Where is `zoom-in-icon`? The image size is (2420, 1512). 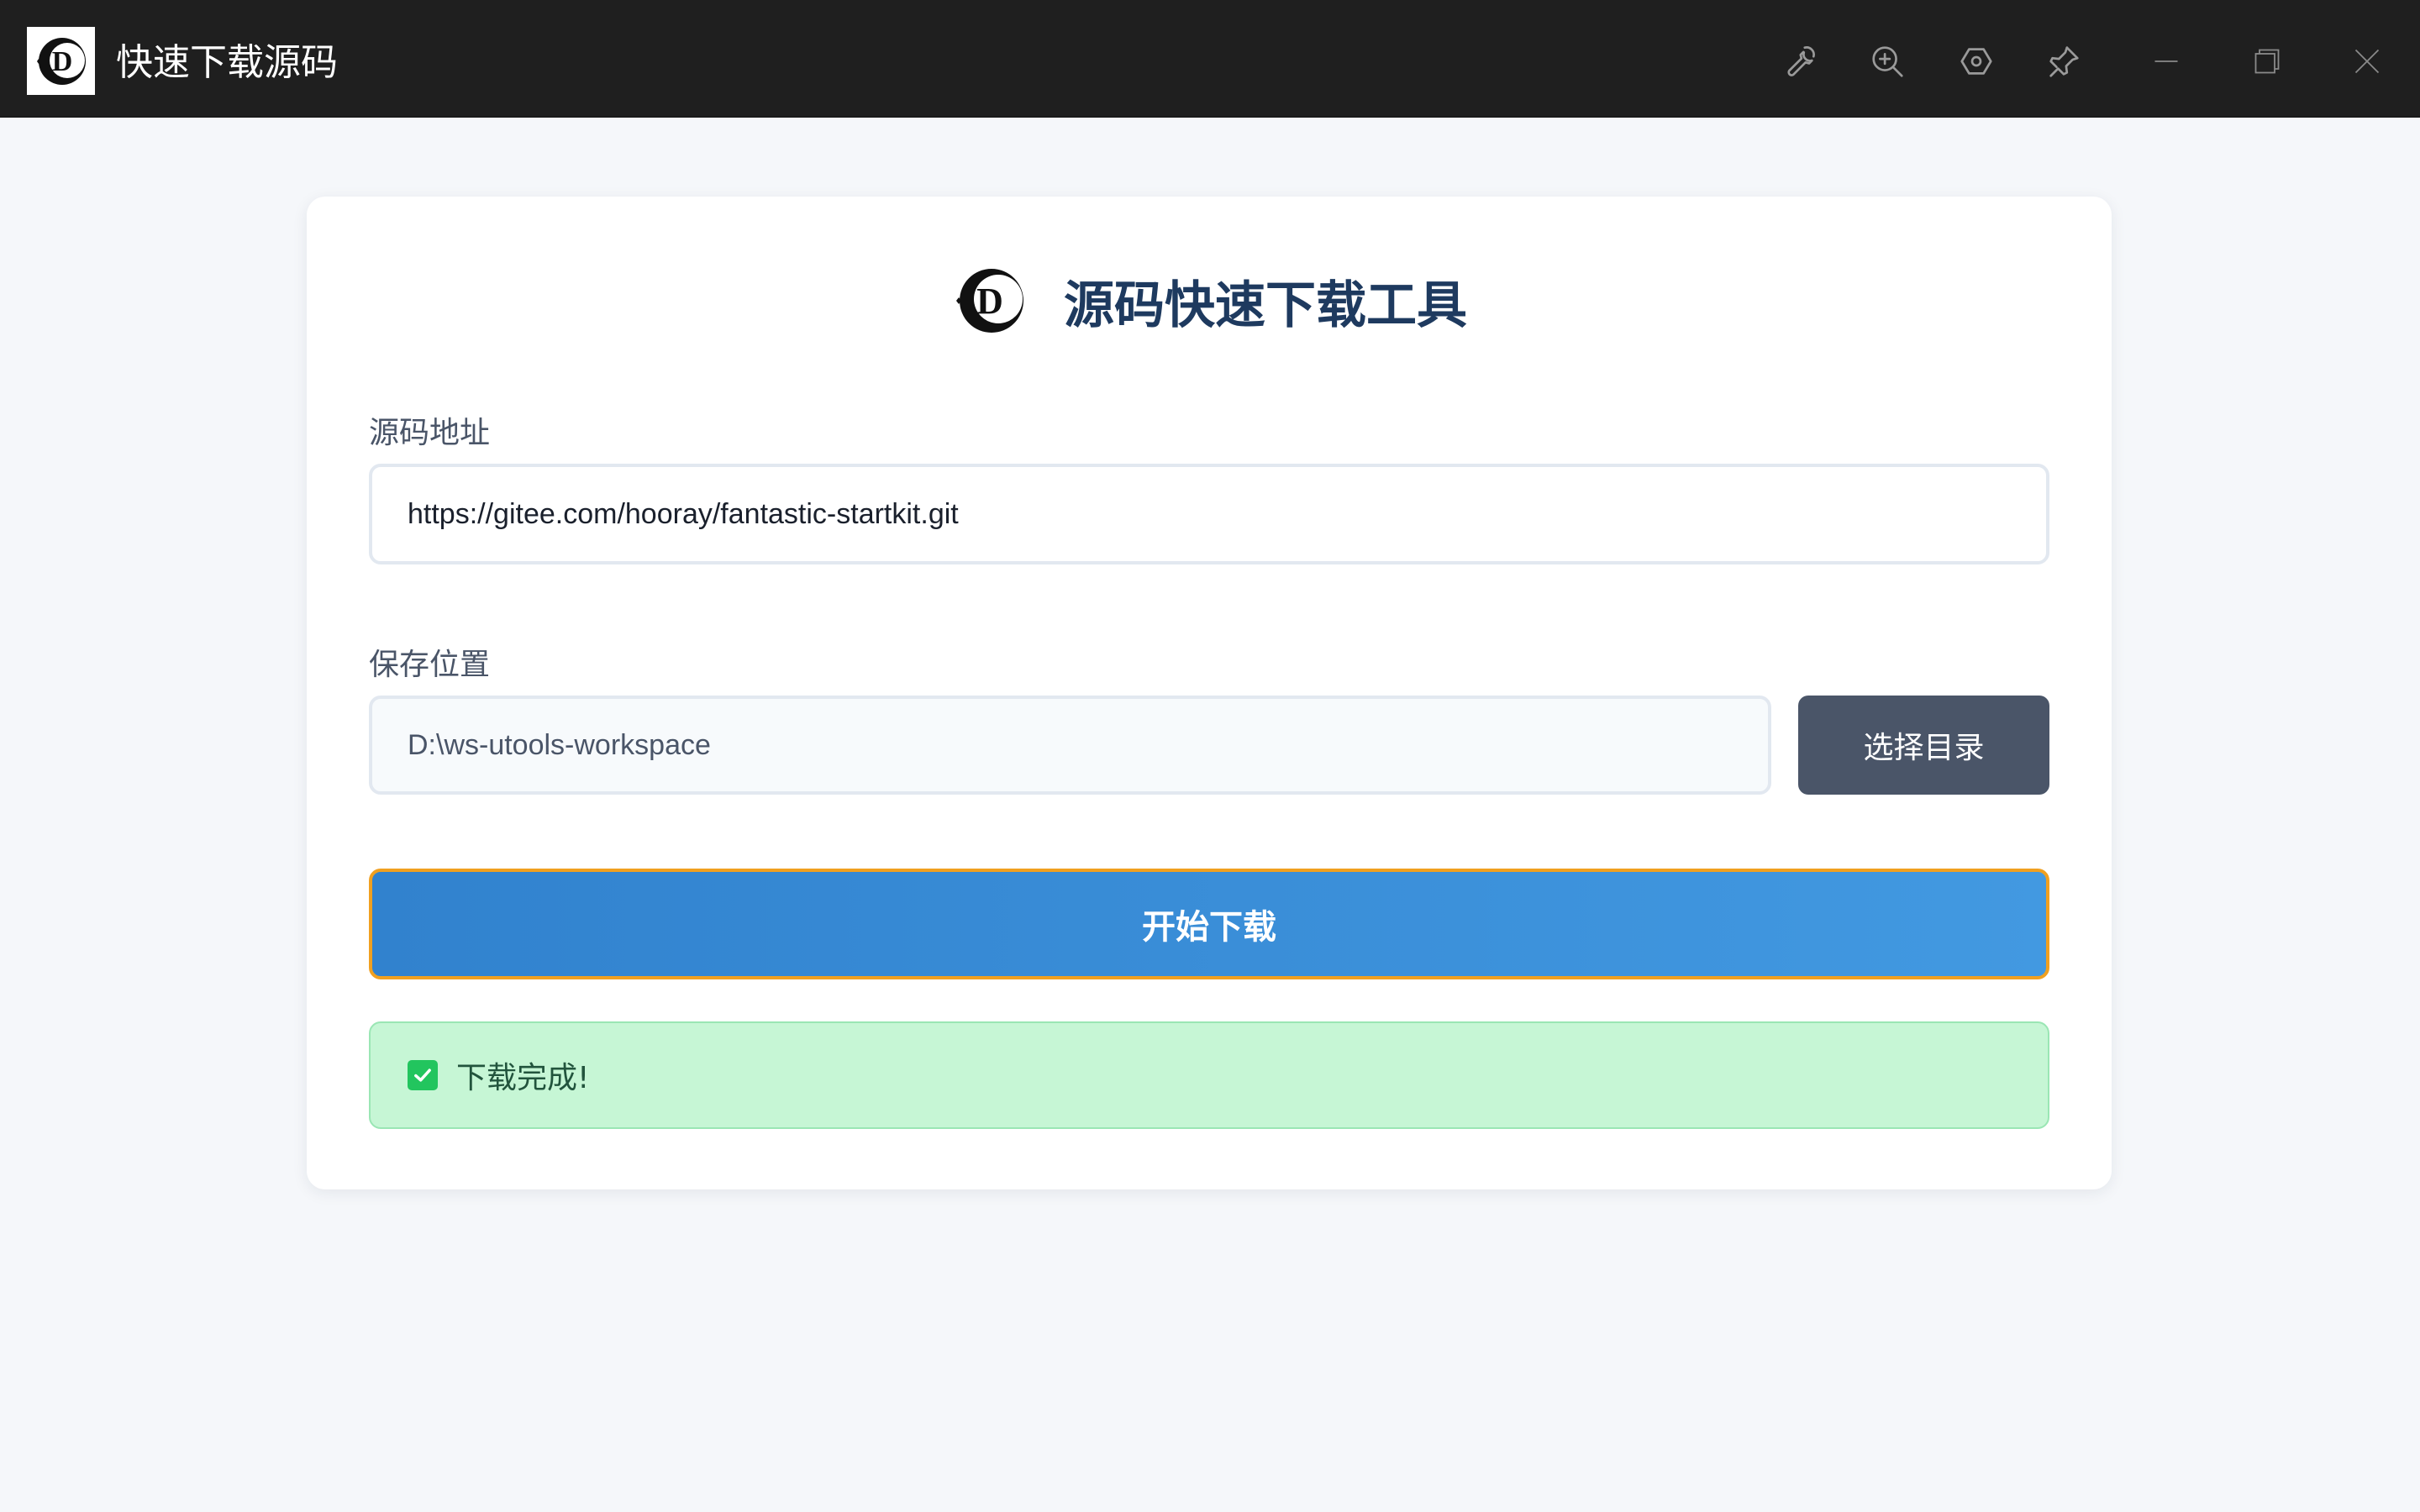 zoom-in-icon is located at coordinates (1887, 61).